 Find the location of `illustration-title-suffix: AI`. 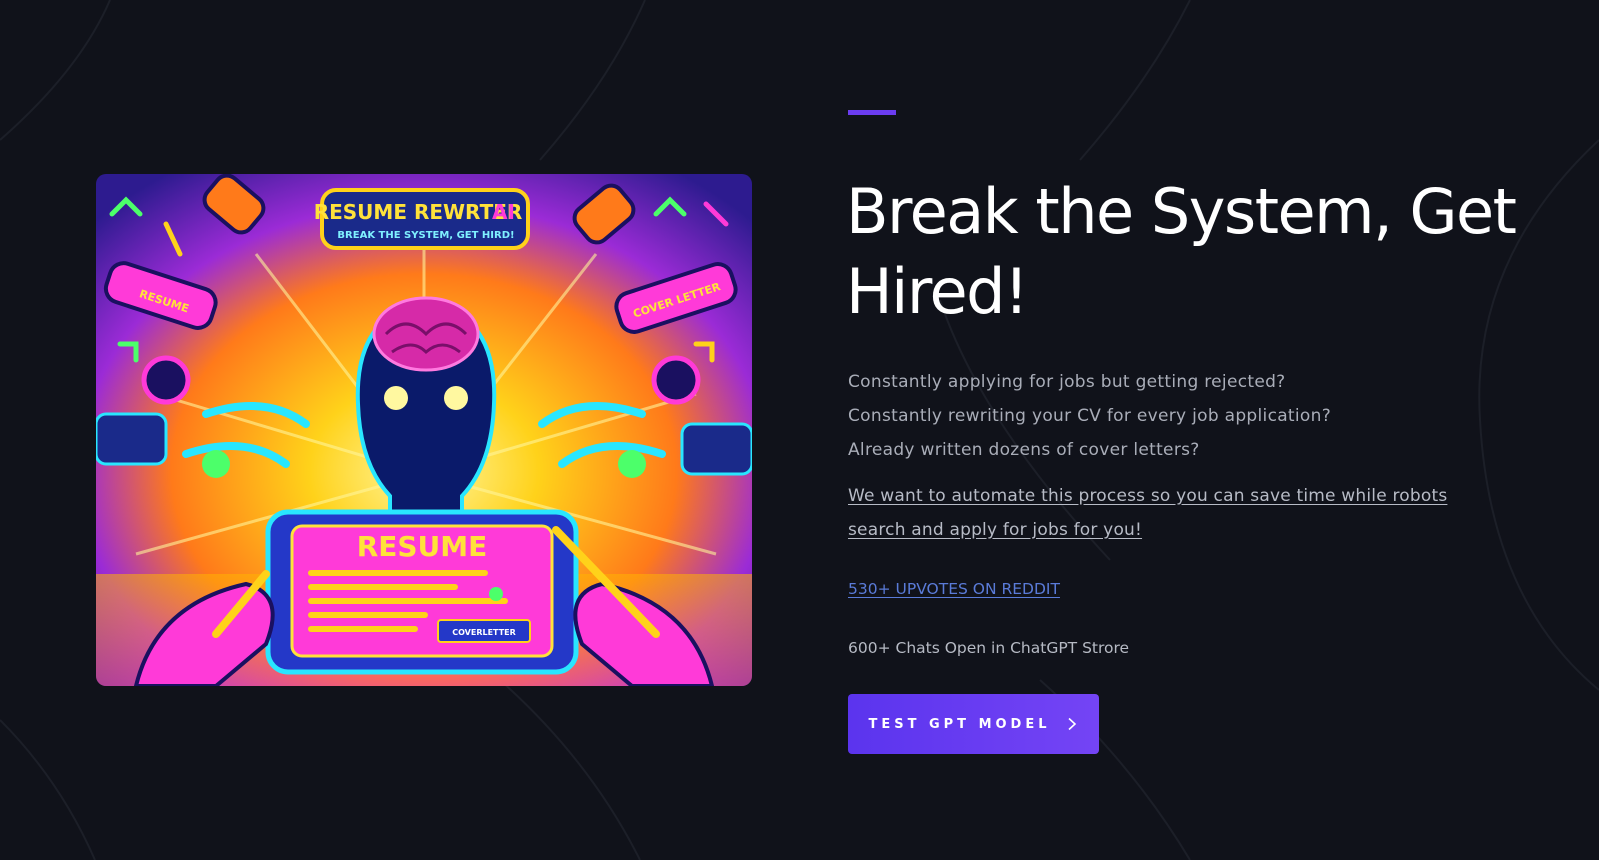

illustration-title-suffix: AI is located at coordinates (503, 212).